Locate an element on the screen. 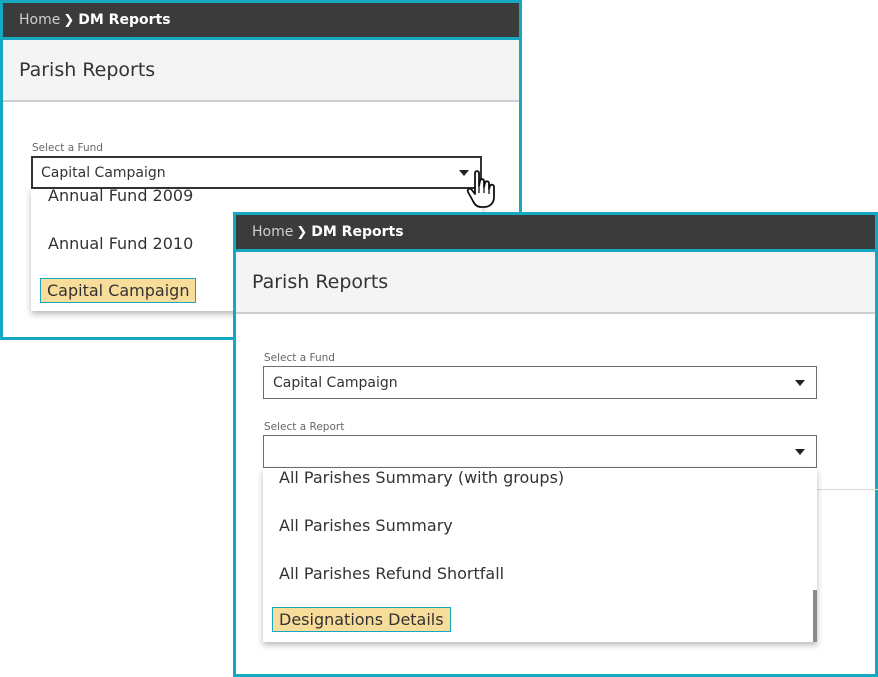 The height and width of the screenshot is (677, 878). report-option: All Parishes Summary is located at coordinates (366, 525).